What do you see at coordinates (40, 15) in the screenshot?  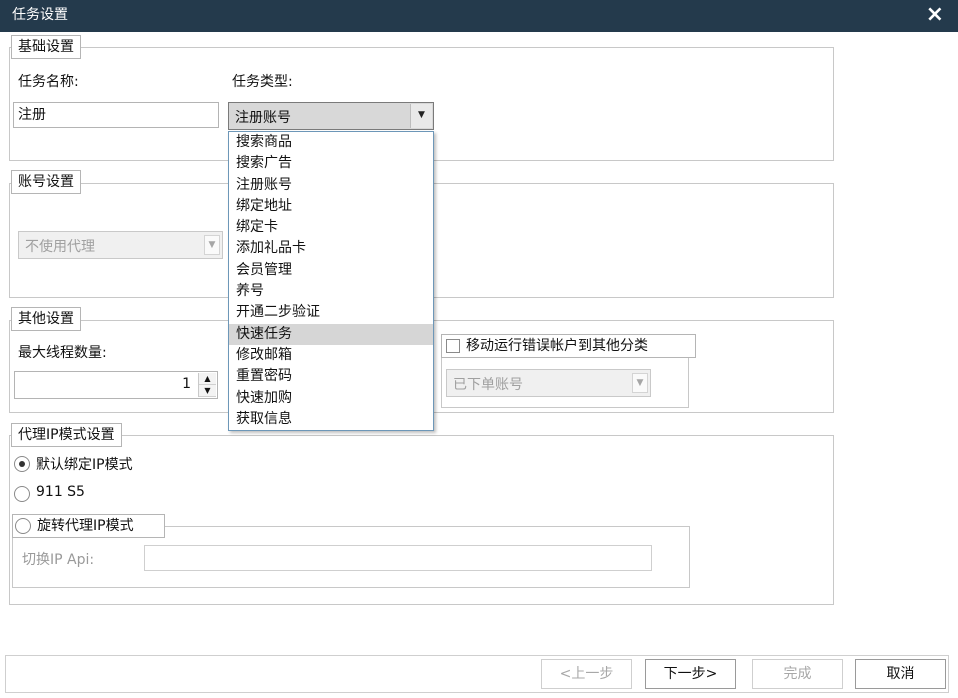 I see `window-title: 任务设置` at bounding box center [40, 15].